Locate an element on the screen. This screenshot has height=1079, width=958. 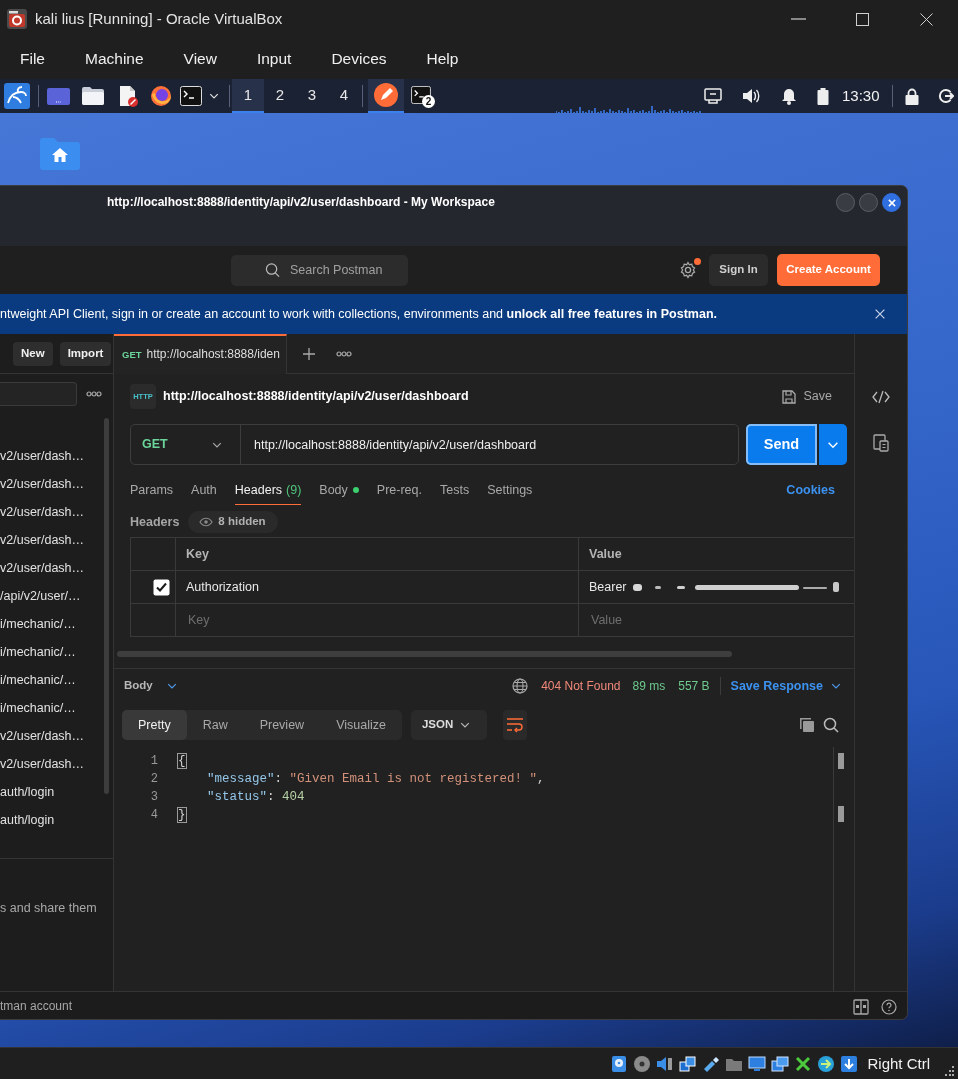
close-button is located at coordinates (891, 202).